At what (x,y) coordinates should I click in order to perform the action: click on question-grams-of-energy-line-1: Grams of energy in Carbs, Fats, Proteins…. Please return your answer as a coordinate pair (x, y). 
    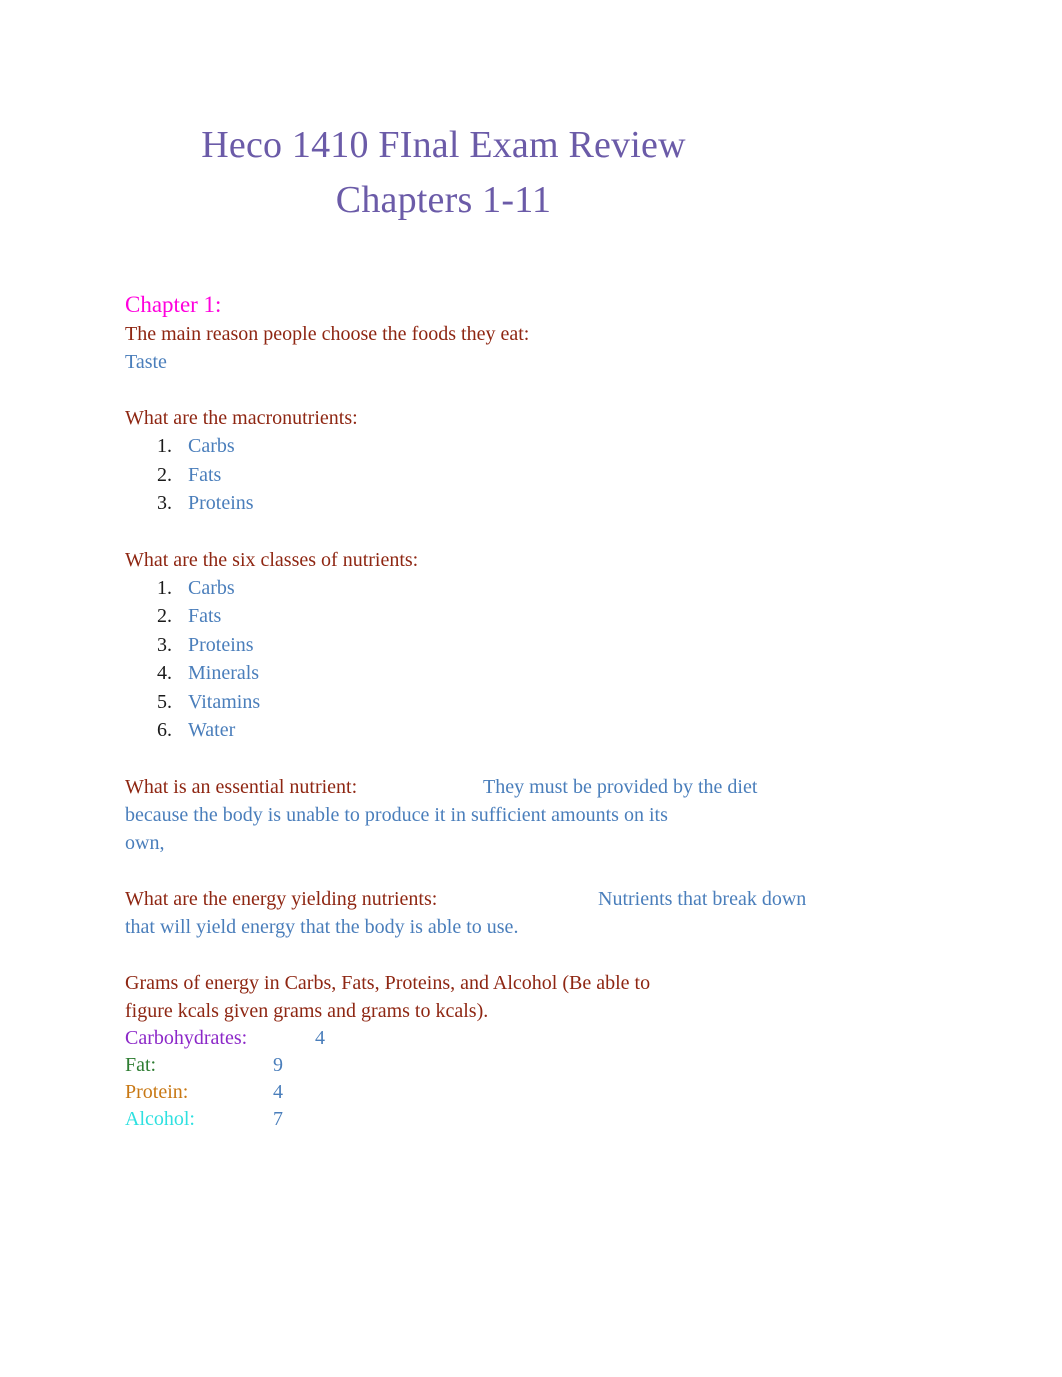
    Looking at the image, I should click on (565, 983).